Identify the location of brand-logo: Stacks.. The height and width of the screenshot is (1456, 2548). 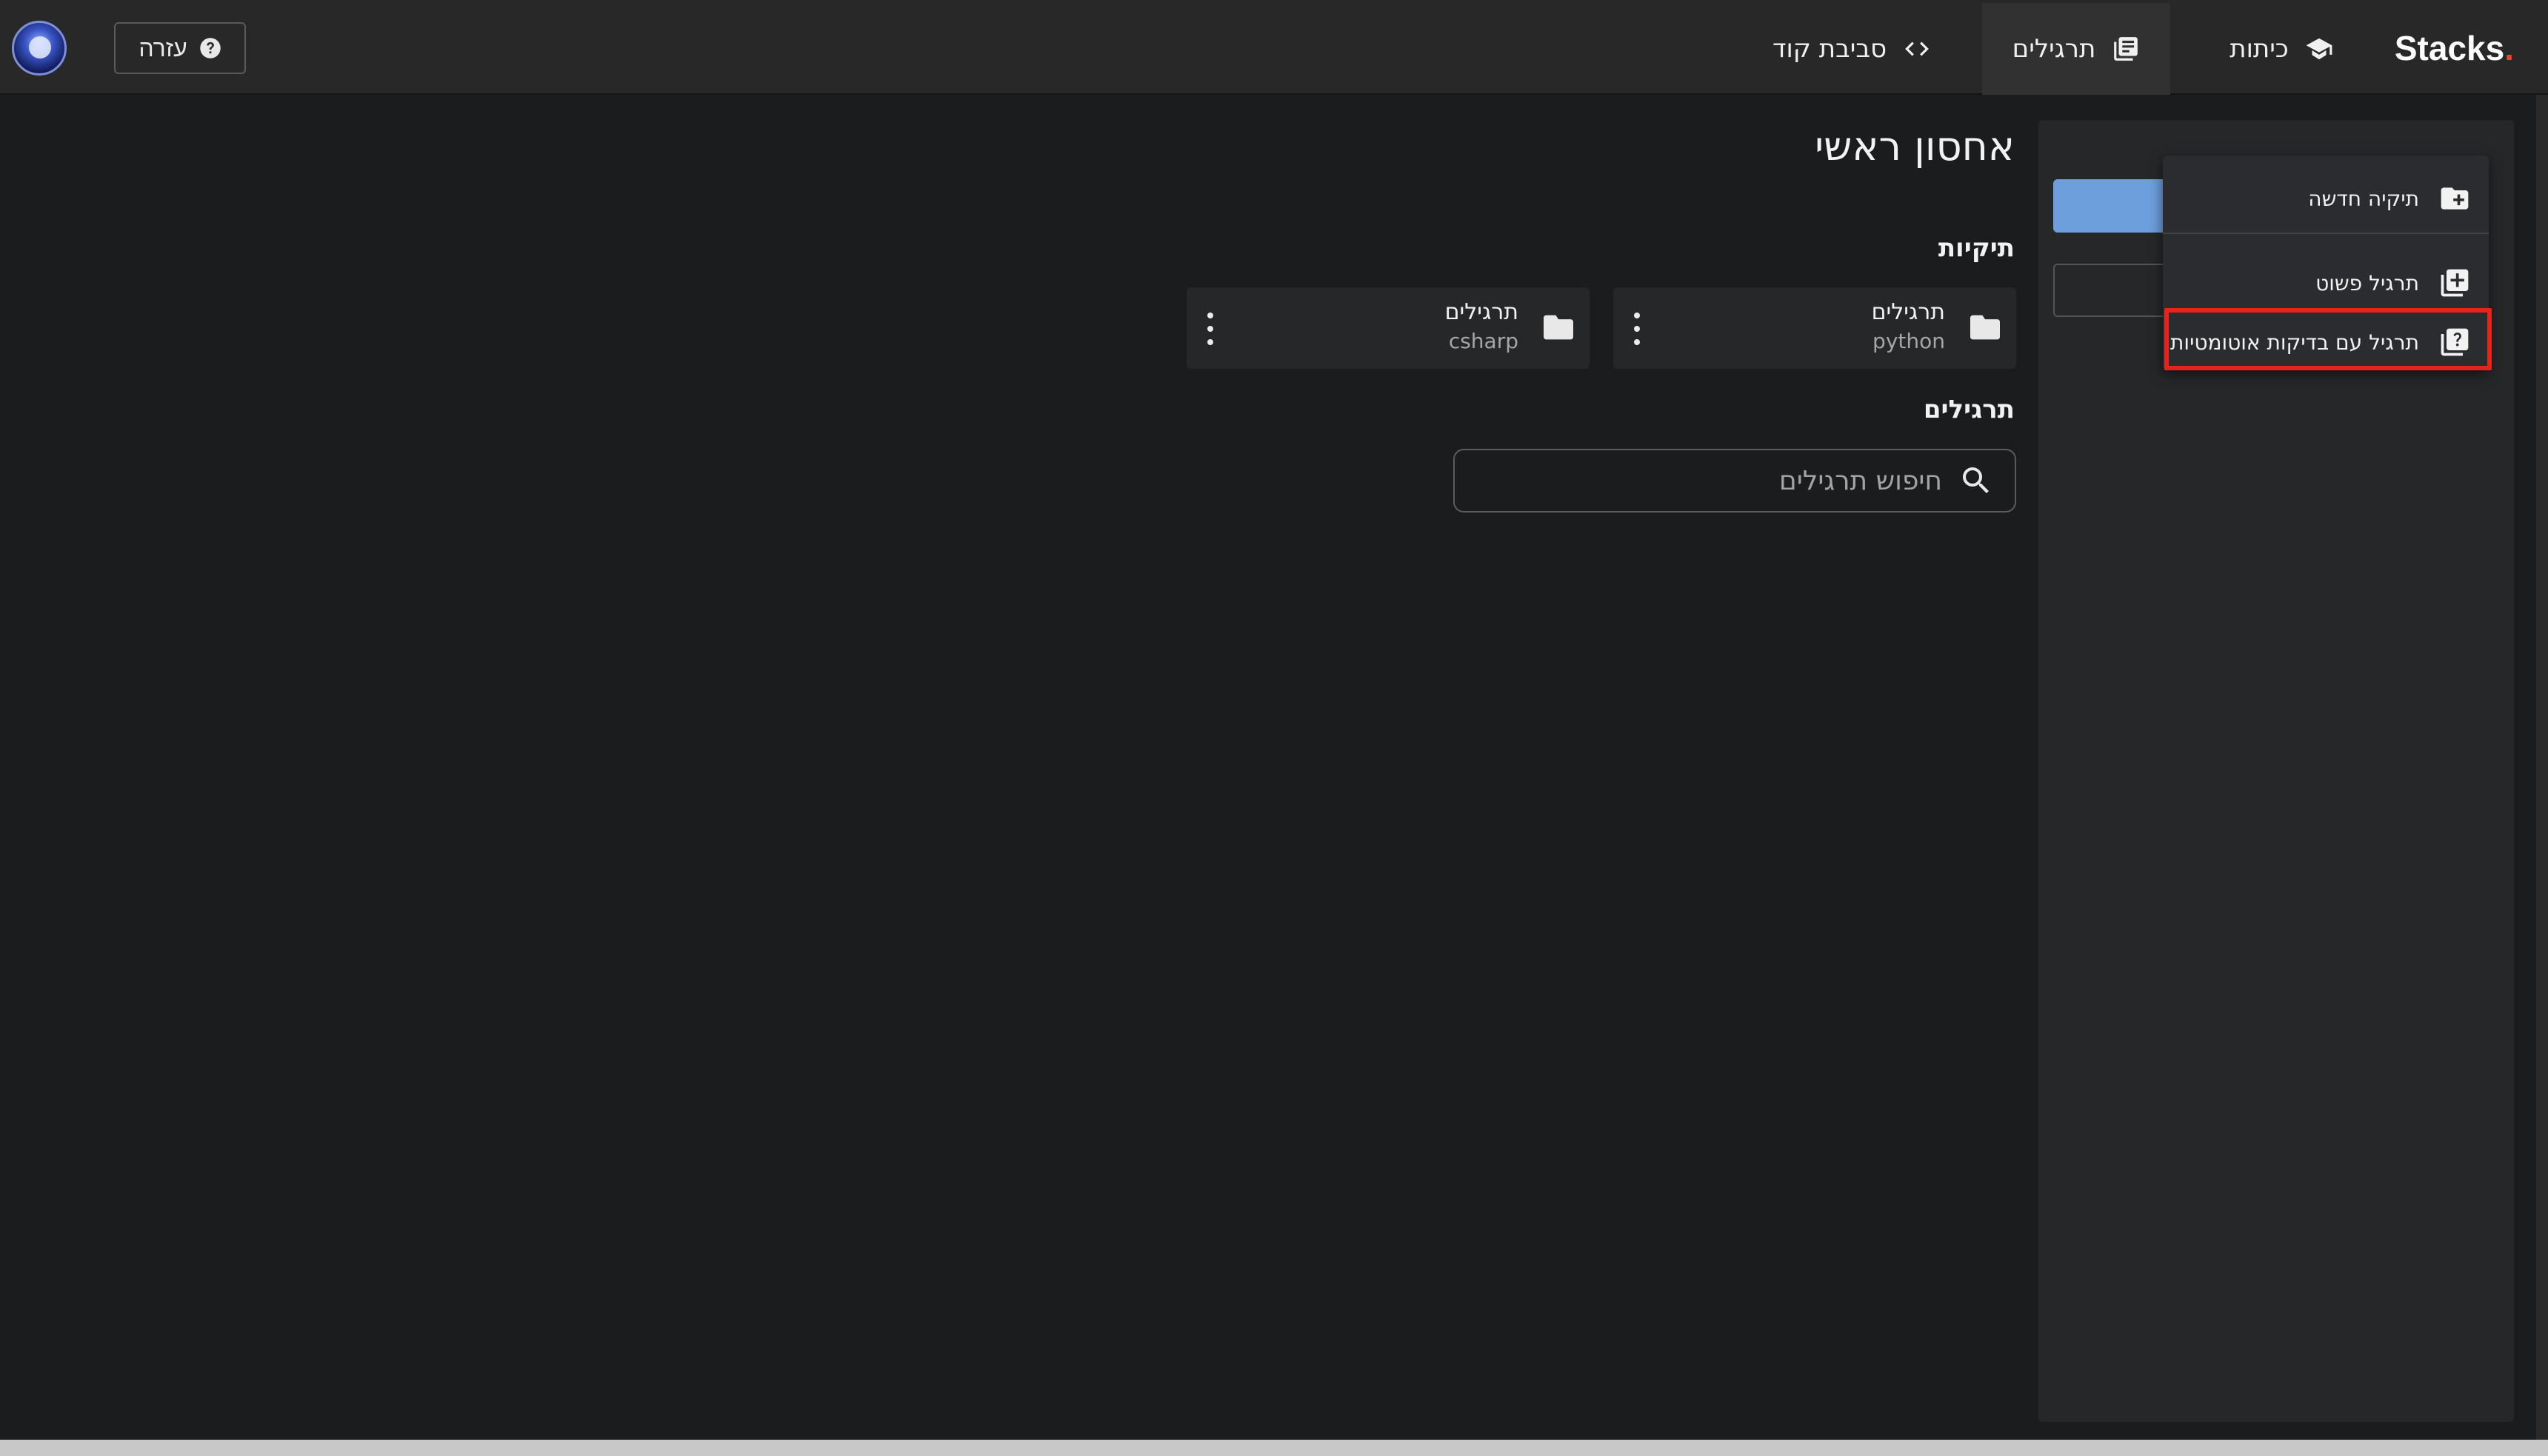
(2454, 48).